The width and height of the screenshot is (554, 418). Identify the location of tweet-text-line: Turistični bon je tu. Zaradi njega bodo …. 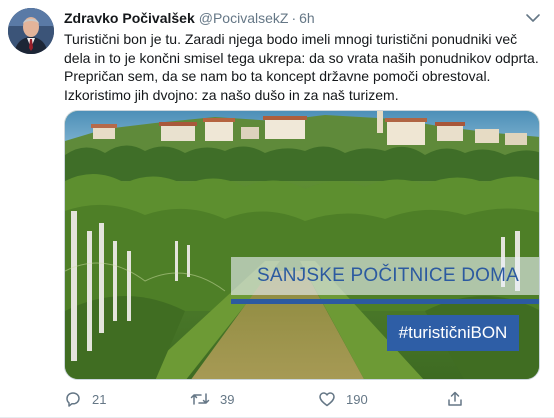
(291, 39).